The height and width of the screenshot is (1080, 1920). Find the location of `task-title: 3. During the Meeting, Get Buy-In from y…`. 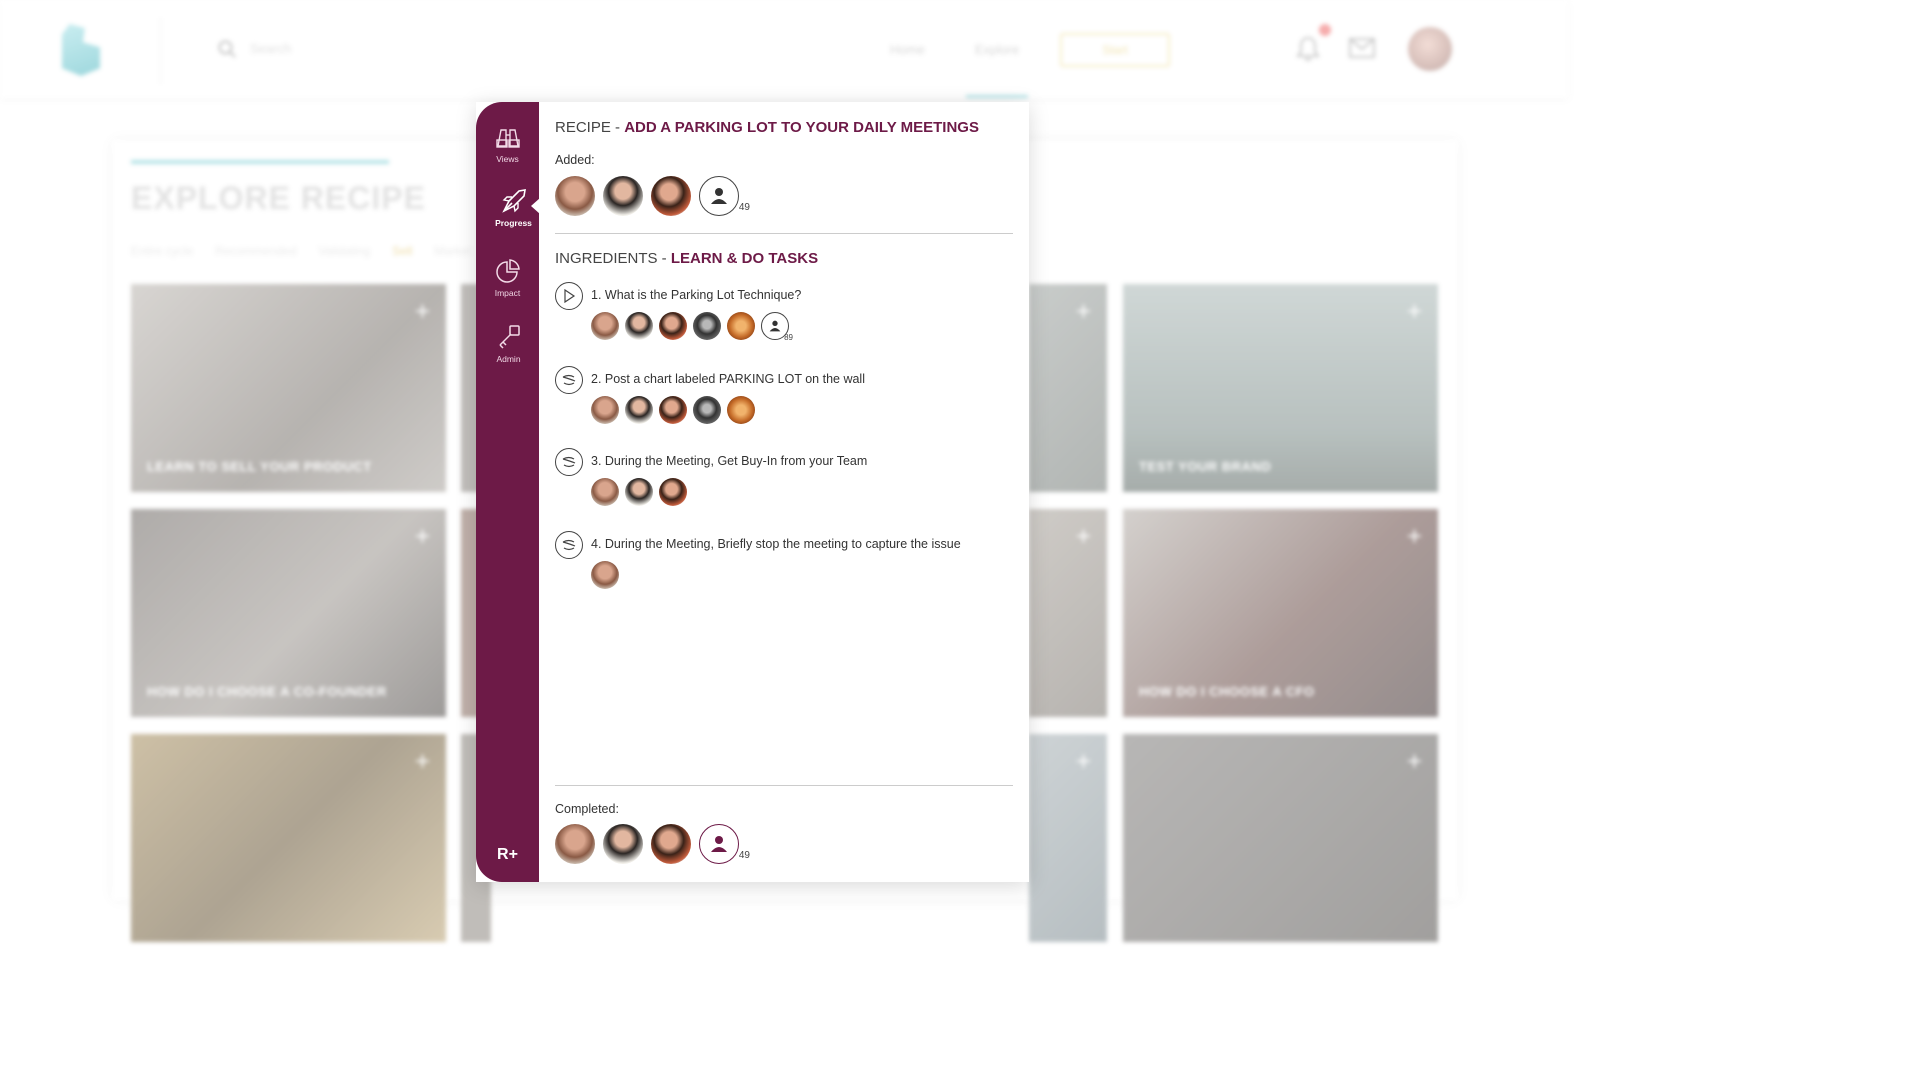

task-title: 3. During the Meeting, Get Buy-In from y… is located at coordinates (729, 461).